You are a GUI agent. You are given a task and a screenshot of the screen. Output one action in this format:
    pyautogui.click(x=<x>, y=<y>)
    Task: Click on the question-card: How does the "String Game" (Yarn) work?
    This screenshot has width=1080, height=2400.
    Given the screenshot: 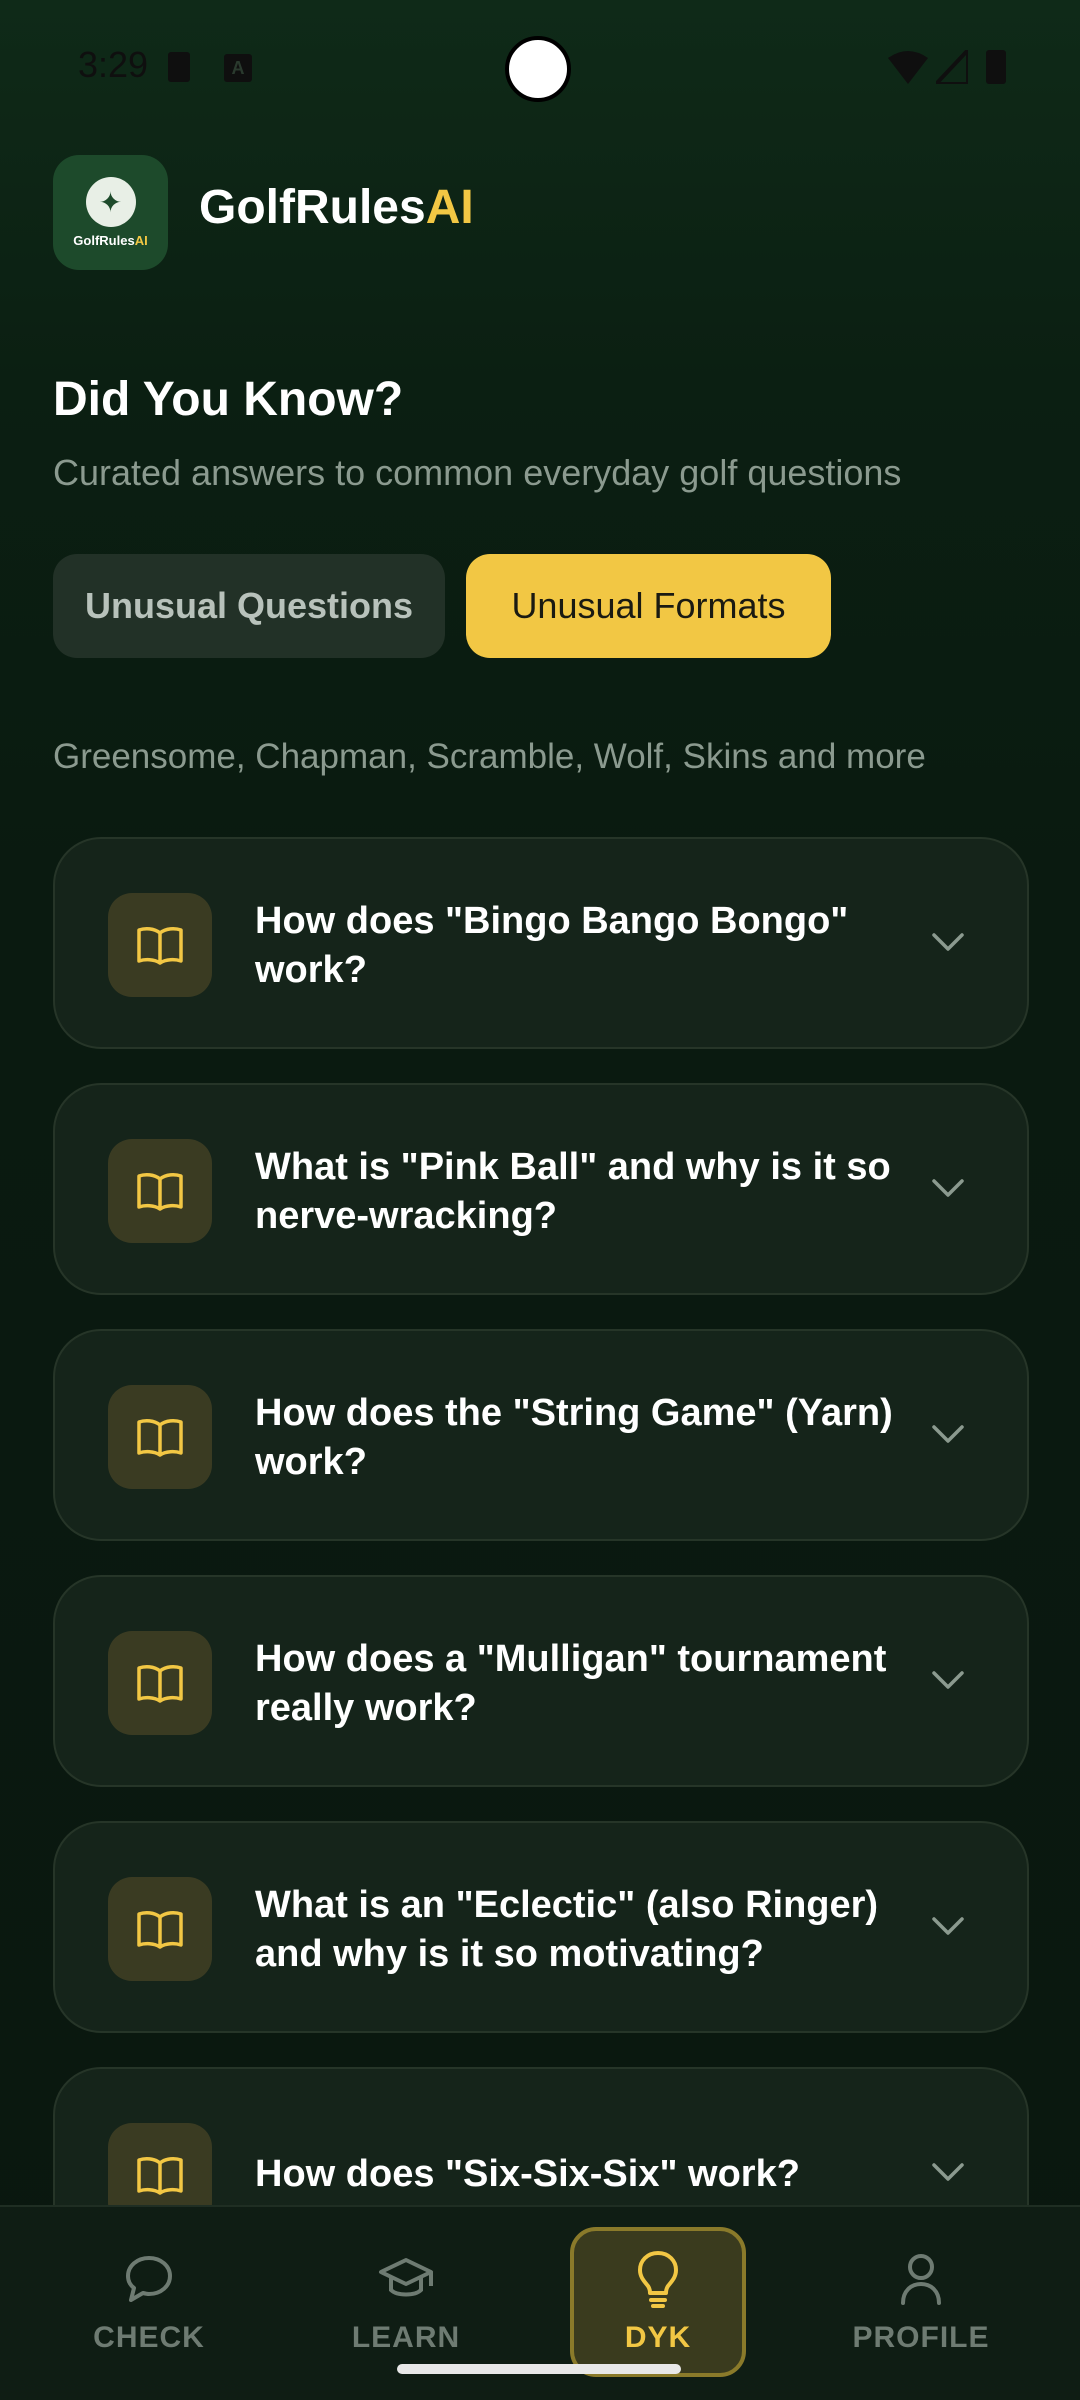 What is the action you would take?
    pyautogui.click(x=541, y=1435)
    